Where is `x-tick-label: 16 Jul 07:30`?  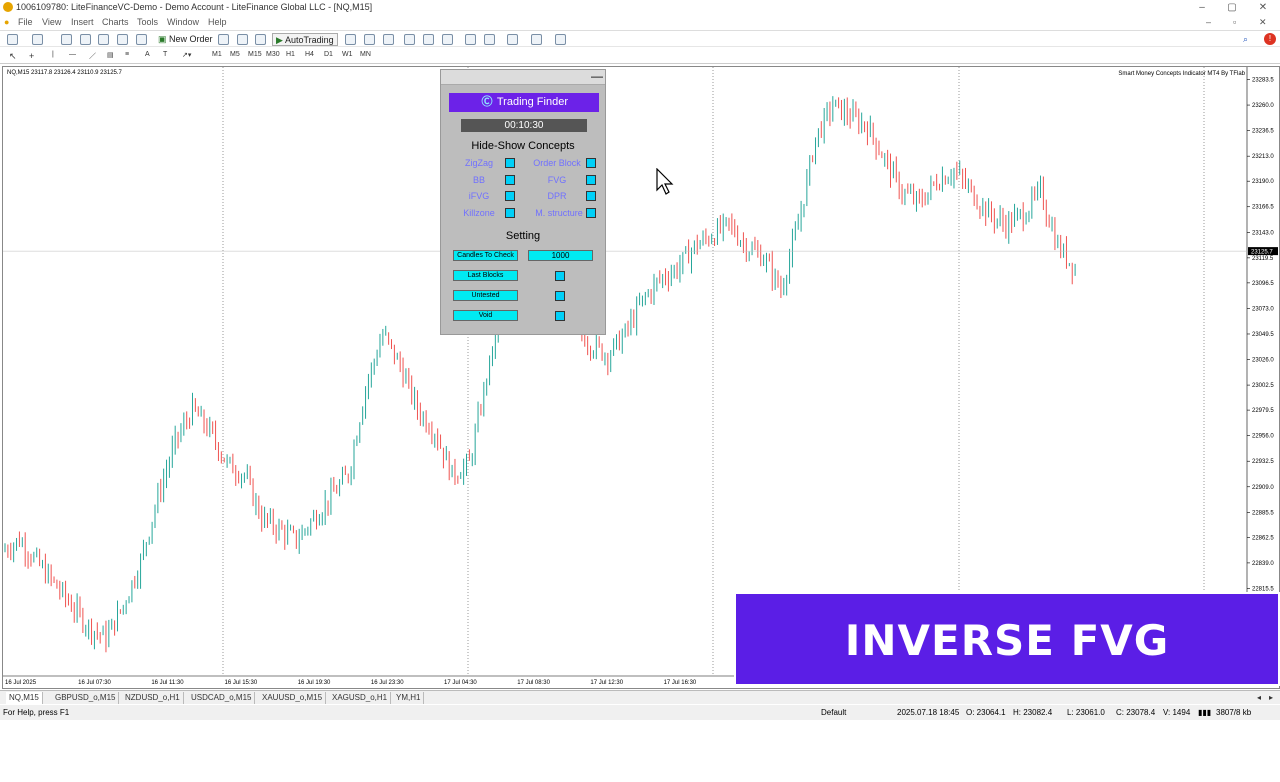 x-tick-label: 16 Jul 07:30 is located at coordinates (94, 683).